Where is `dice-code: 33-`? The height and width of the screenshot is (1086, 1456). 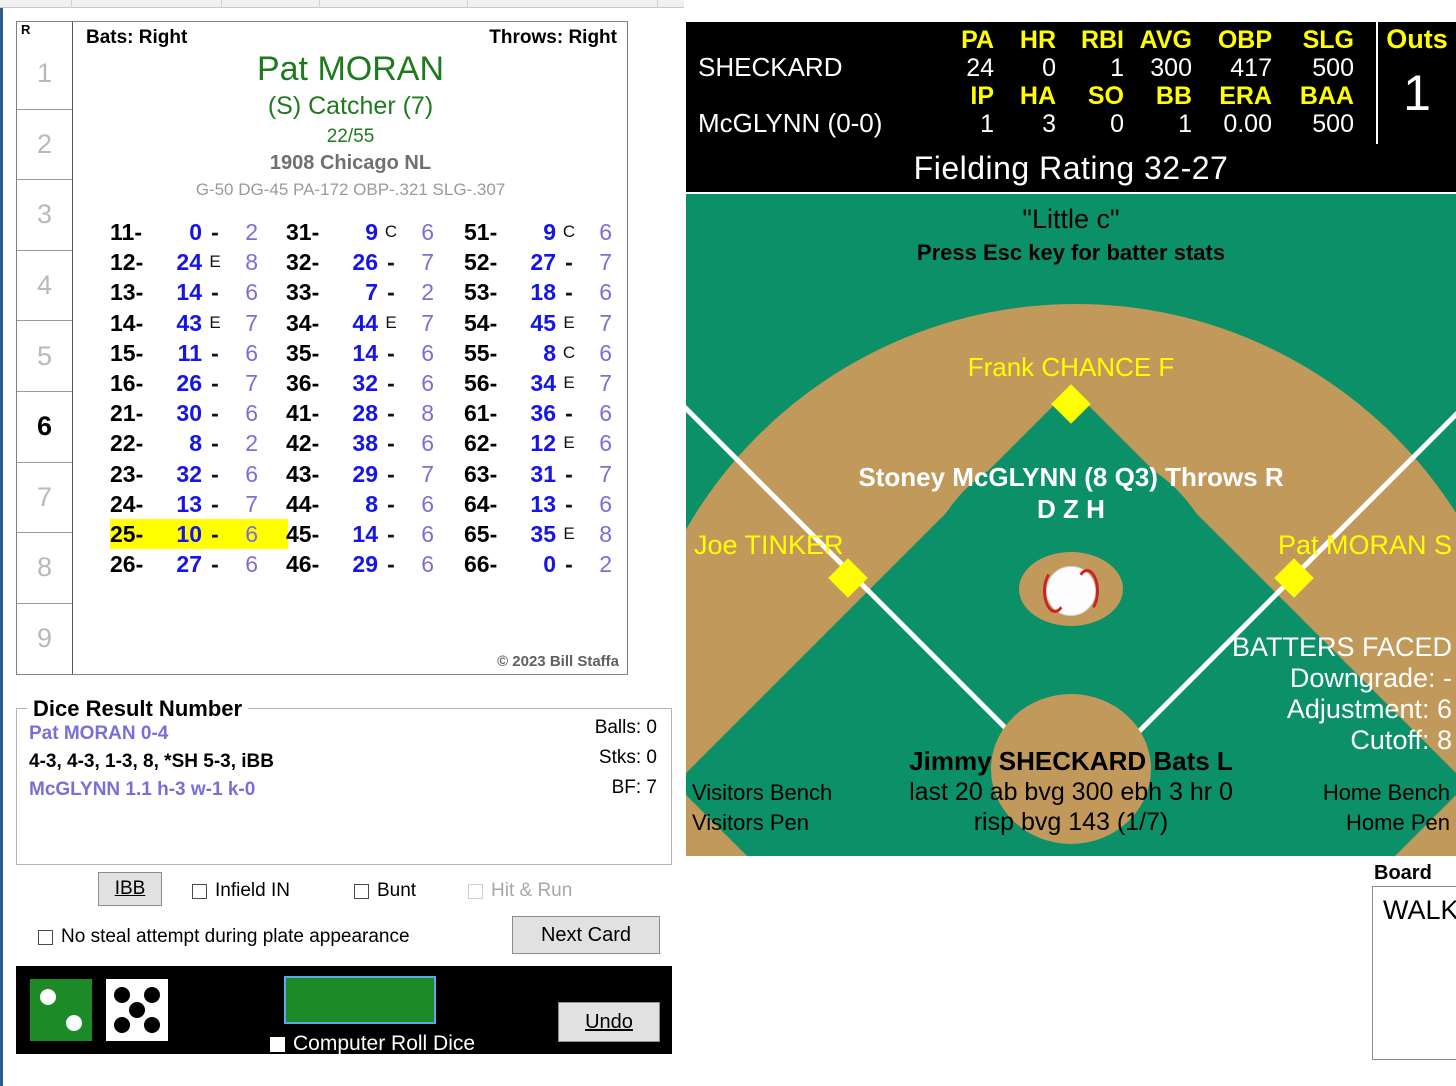
dice-code: 33- is located at coordinates (303, 292).